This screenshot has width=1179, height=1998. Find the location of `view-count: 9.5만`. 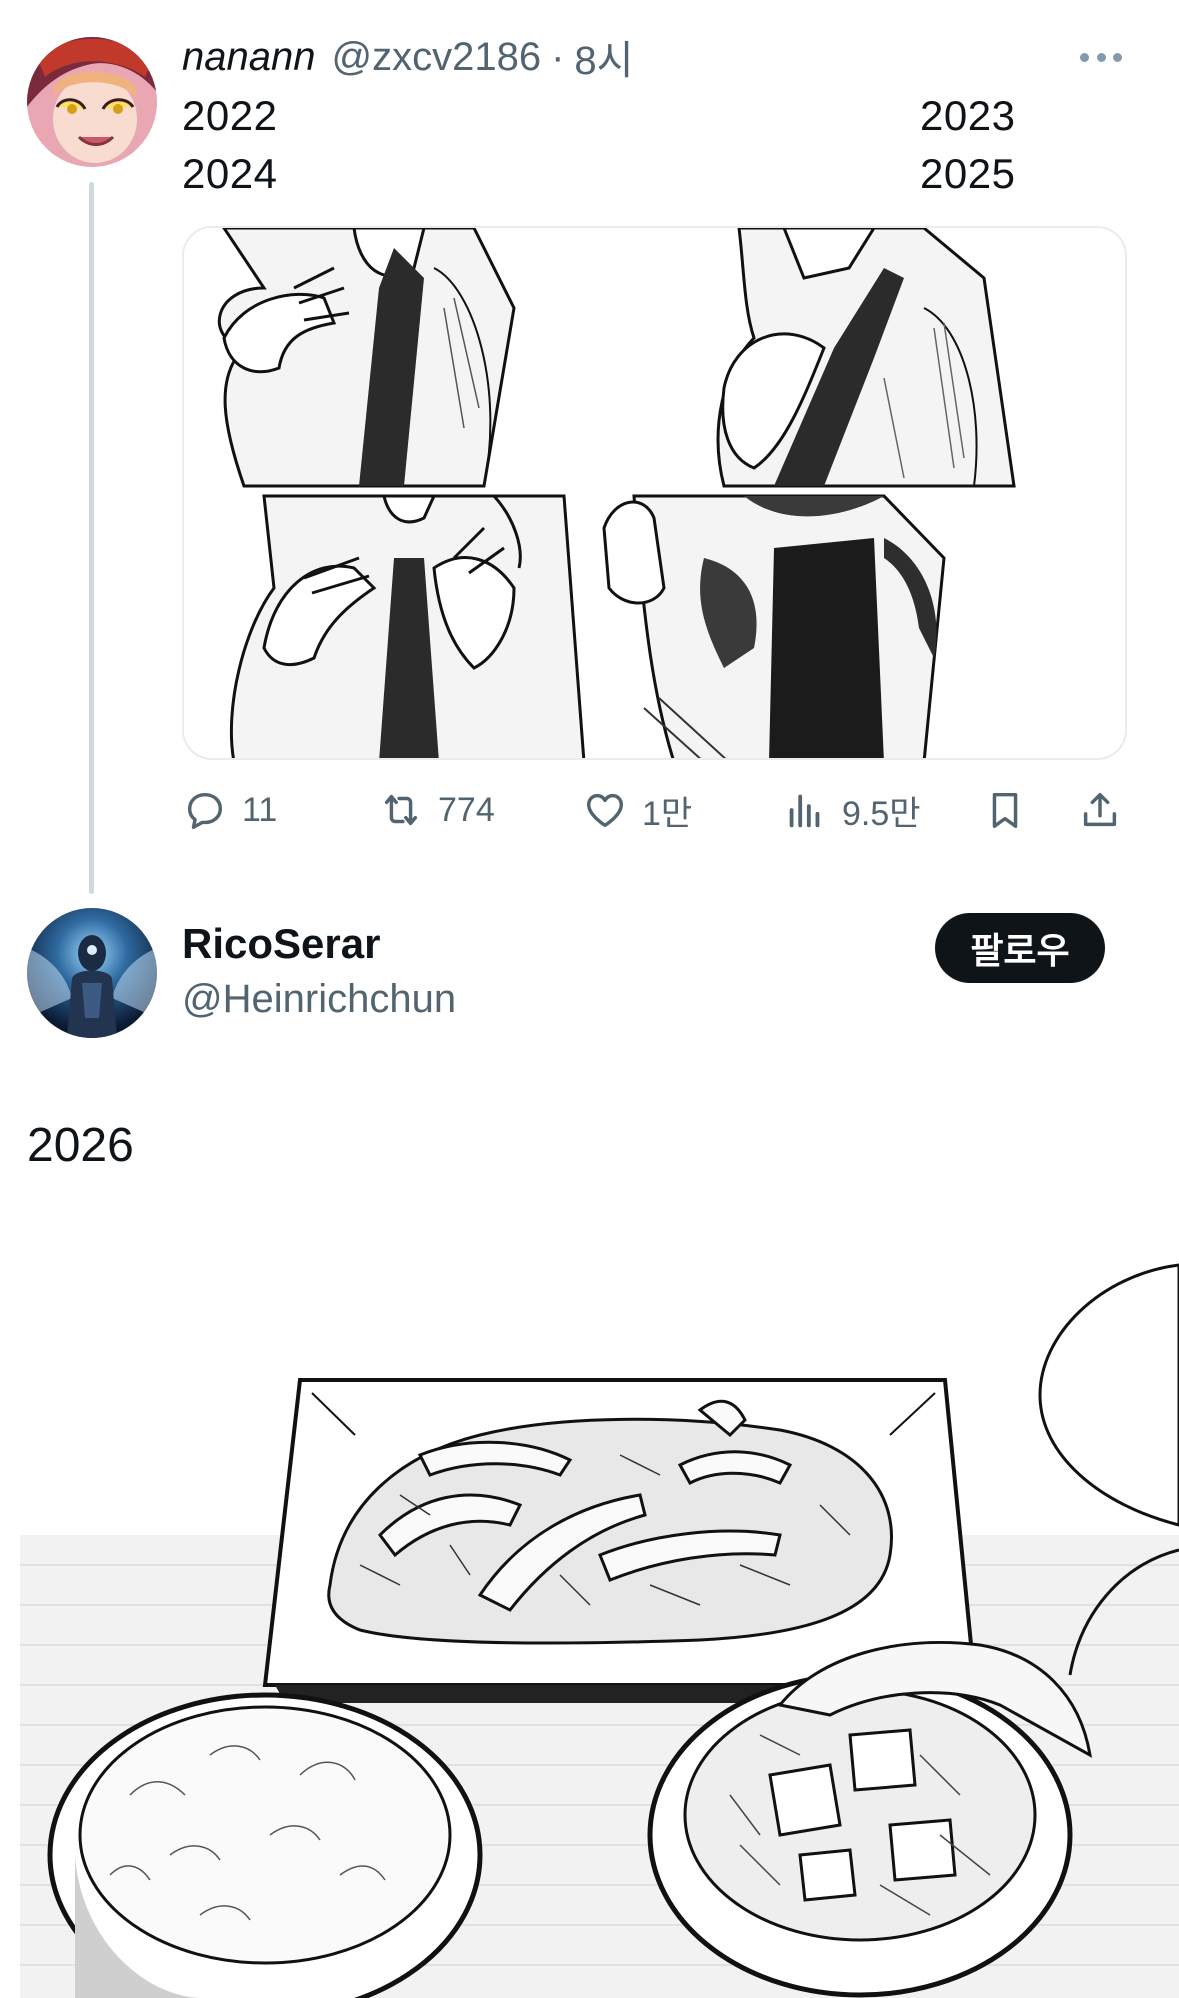

view-count: 9.5만 is located at coordinates (881, 813).